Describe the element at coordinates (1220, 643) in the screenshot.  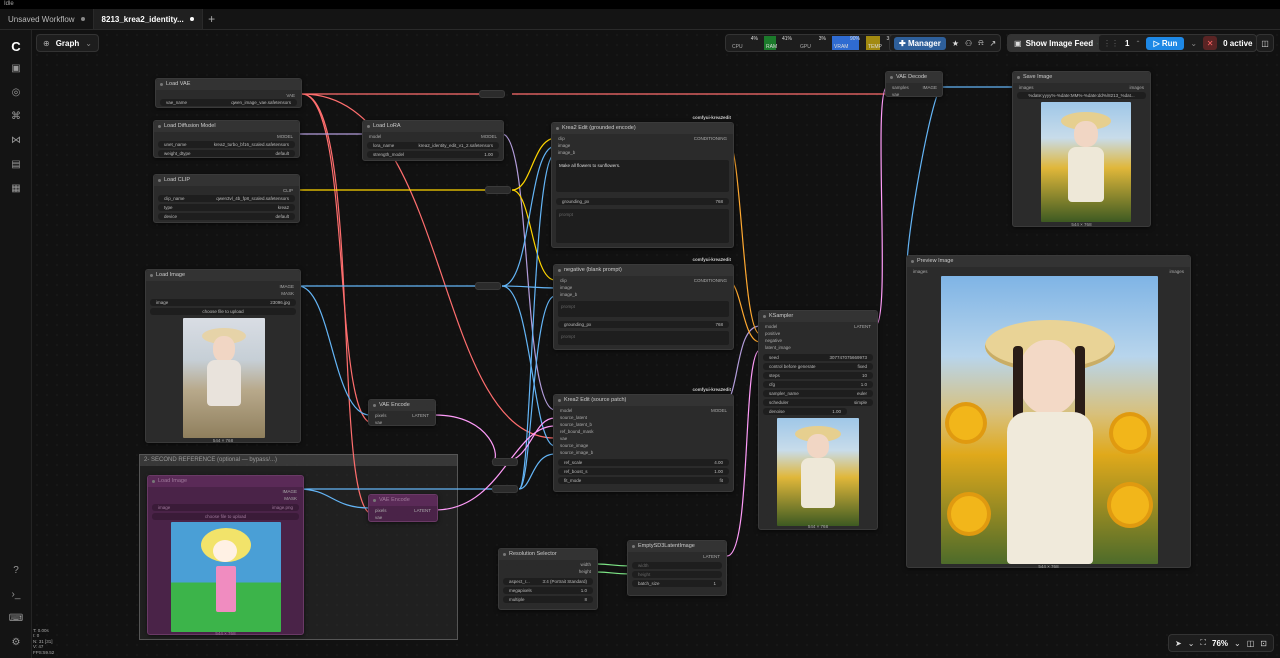
I see `zoom-level: 76%` at that location.